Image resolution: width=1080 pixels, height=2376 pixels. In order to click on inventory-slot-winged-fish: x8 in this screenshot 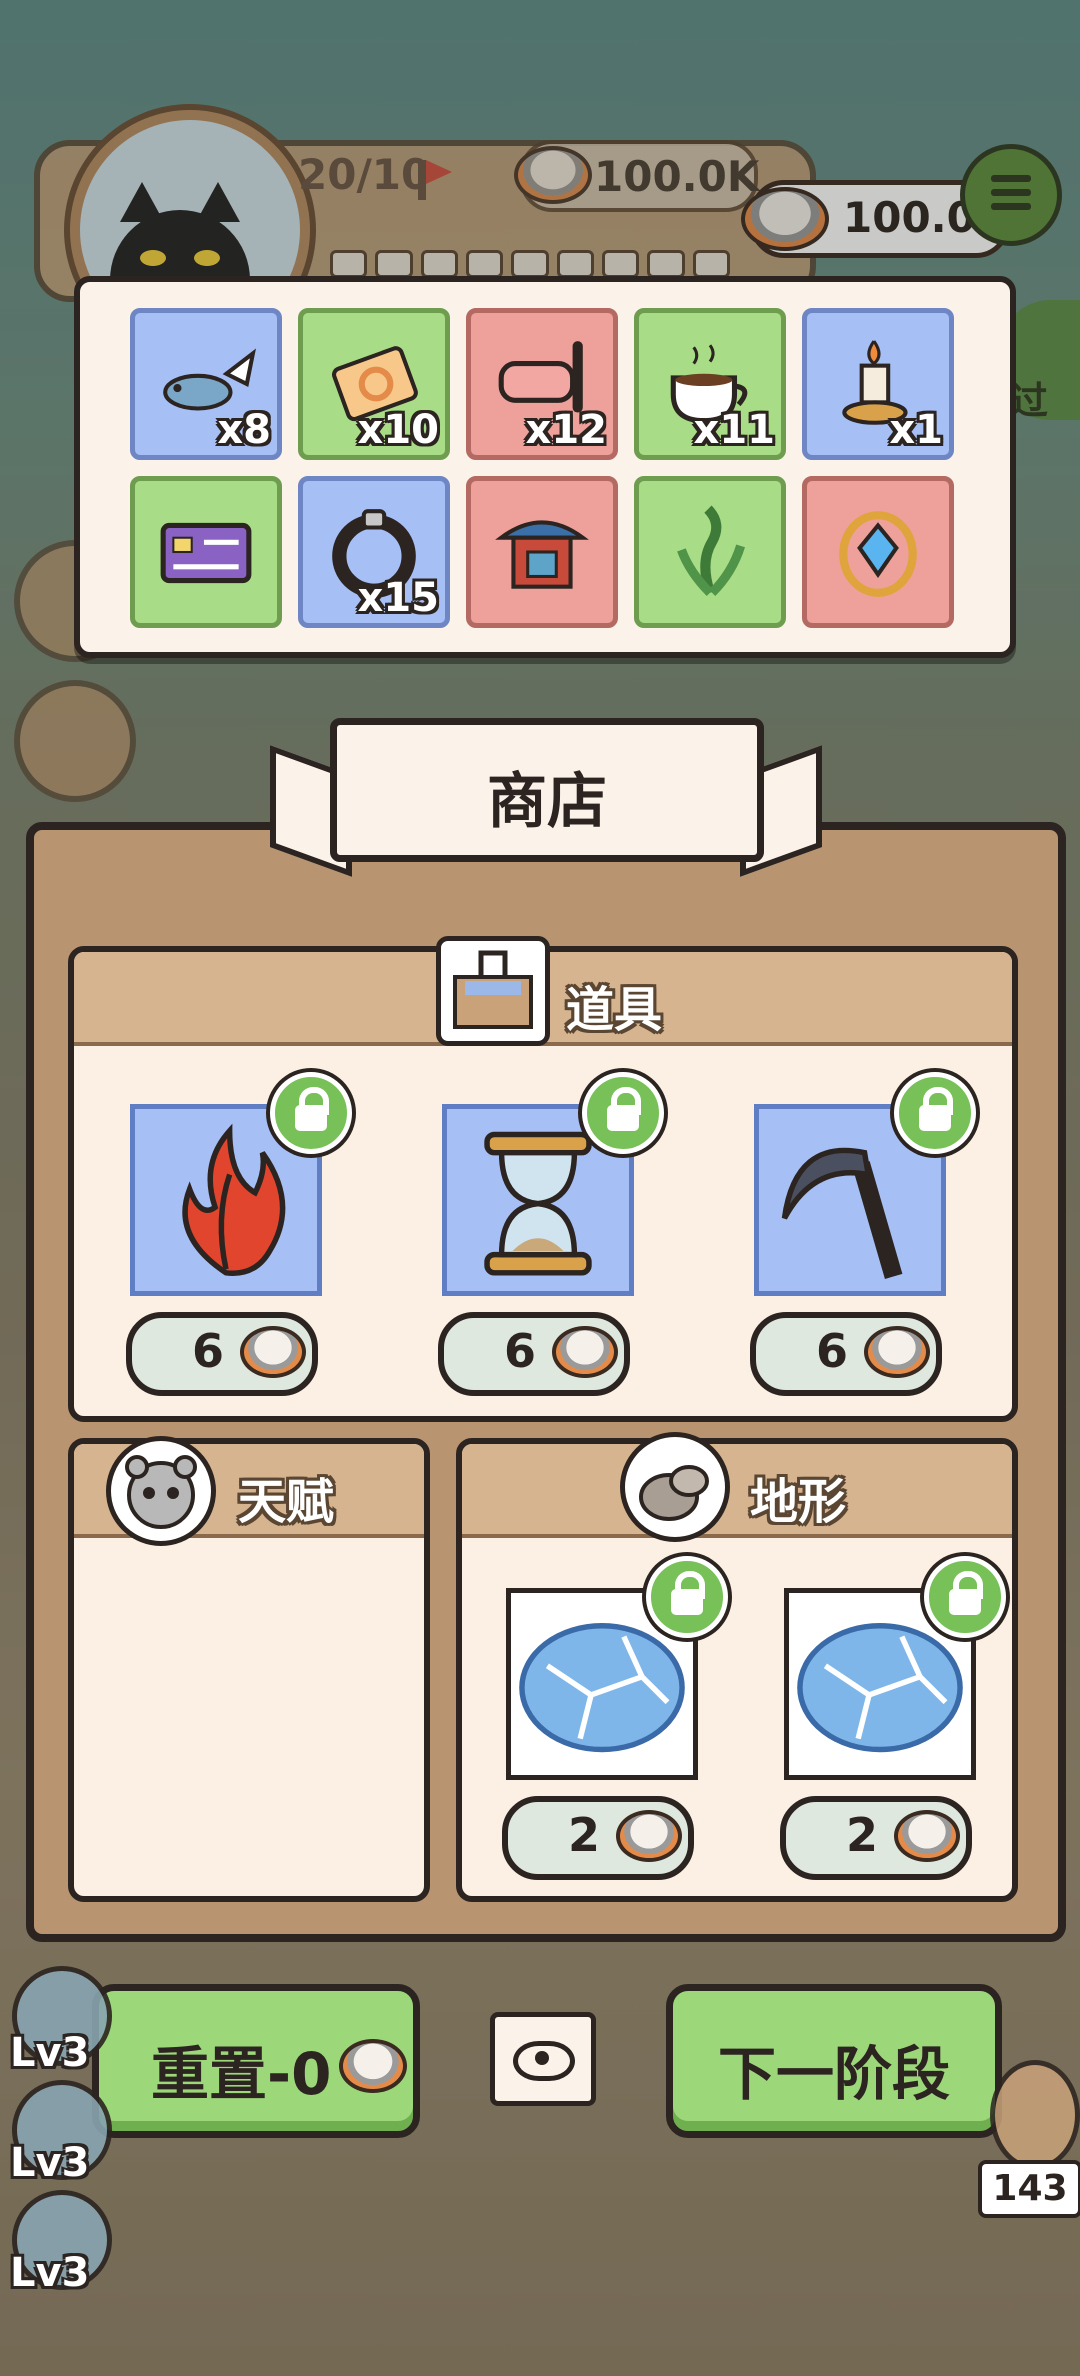, I will do `click(206, 384)`.